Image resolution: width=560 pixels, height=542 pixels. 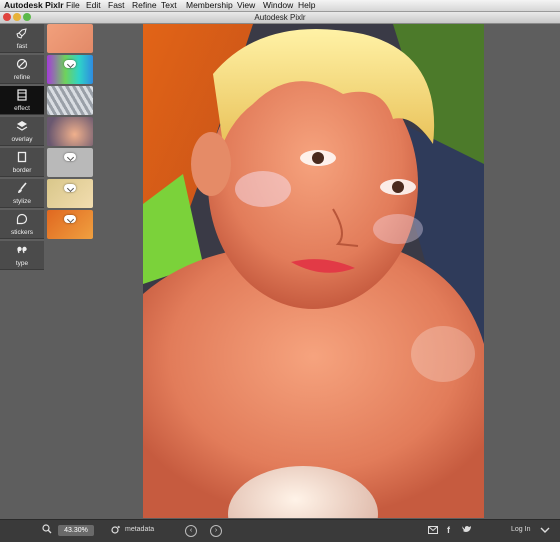 I want to click on next-arrow-icon: ›, so click(x=216, y=531).